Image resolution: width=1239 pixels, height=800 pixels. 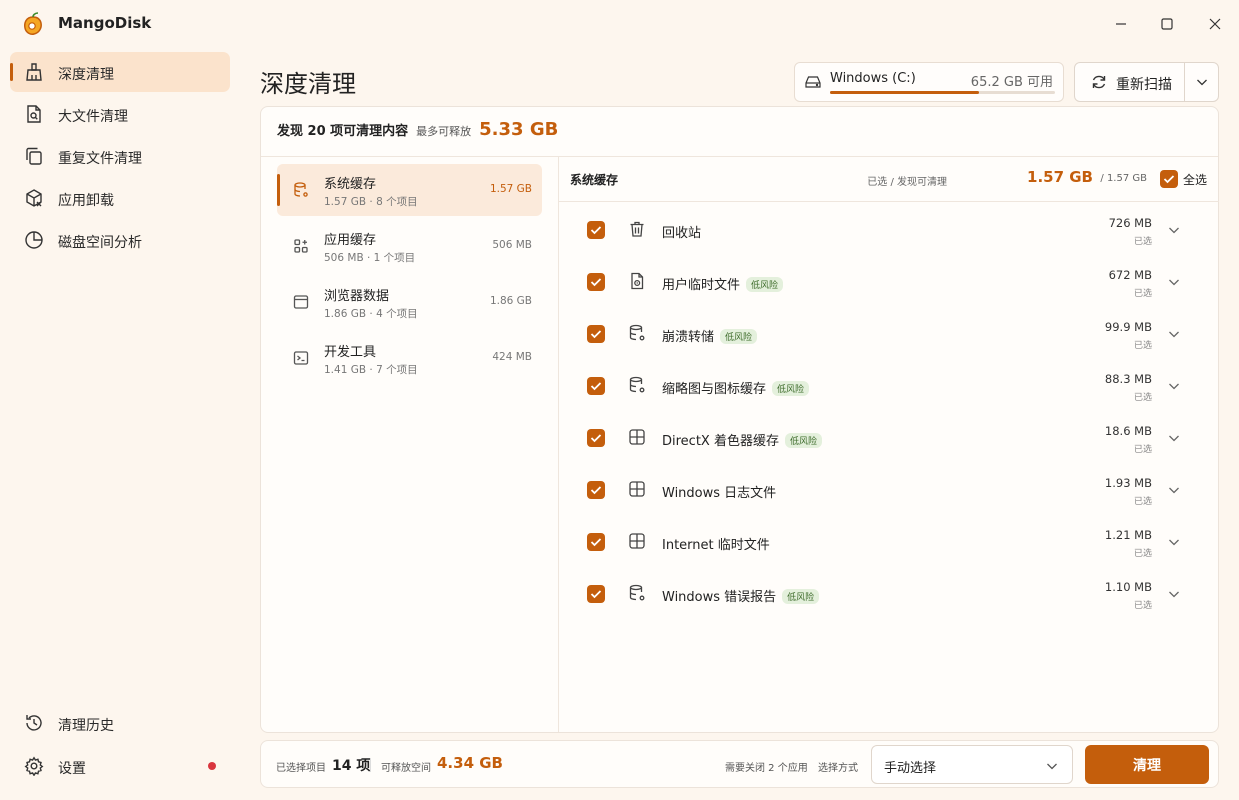 What do you see at coordinates (714, 389) in the screenshot?
I see `item-name-text: 缩略图与图标缓存` at bounding box center [714, 389].